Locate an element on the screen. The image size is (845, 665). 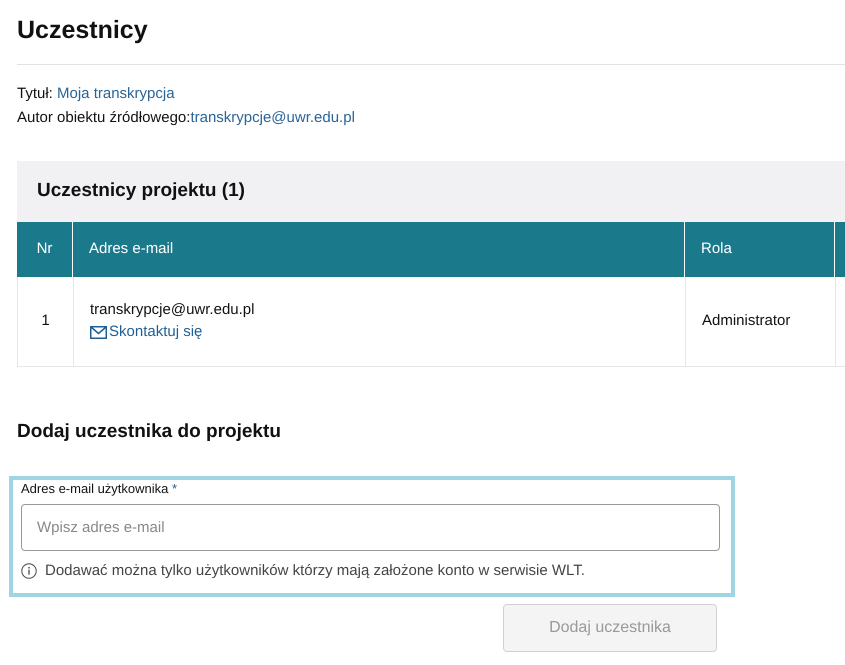
contact-link: Skontaktuj się is located at coordinates (146, 332).